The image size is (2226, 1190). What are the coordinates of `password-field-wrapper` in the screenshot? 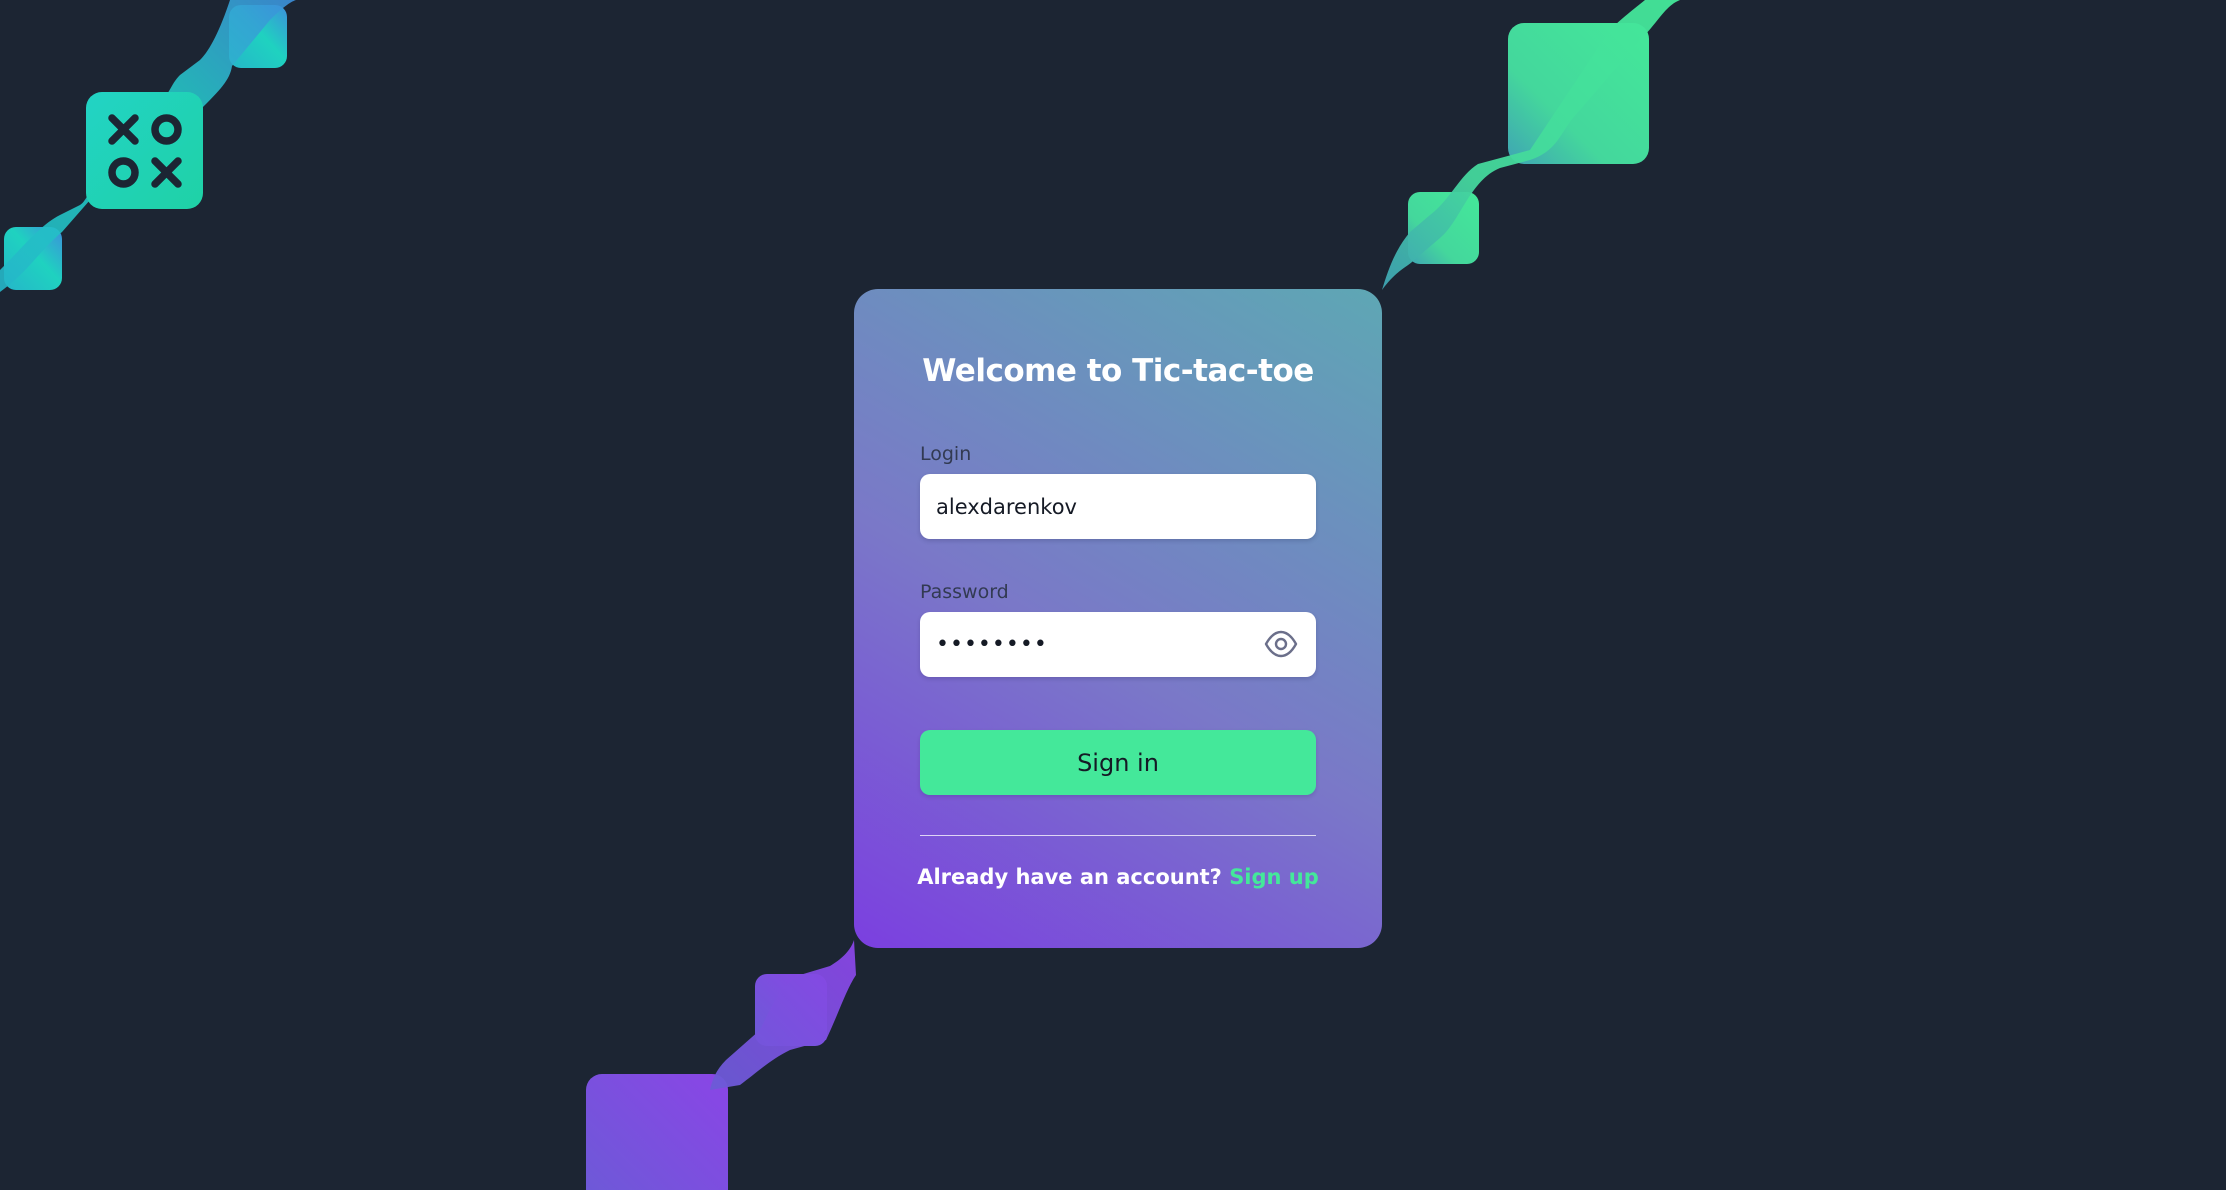 It's located at (1118, 644).